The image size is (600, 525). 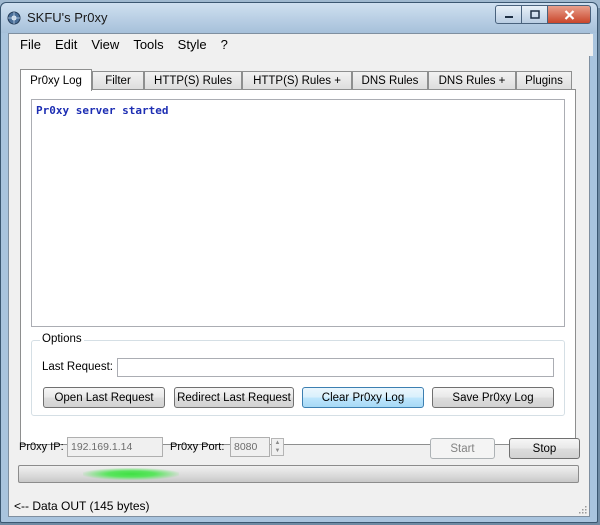 I want to click on progress-indicator, so click(x=131, y=474).